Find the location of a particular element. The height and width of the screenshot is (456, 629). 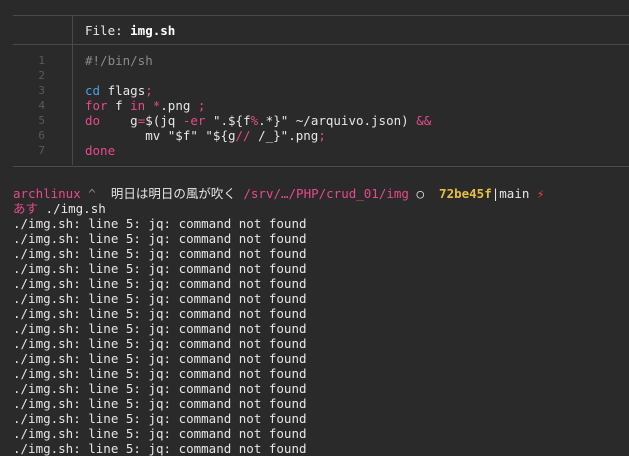

code-line: 7 done is located at coordinates (321, 150).